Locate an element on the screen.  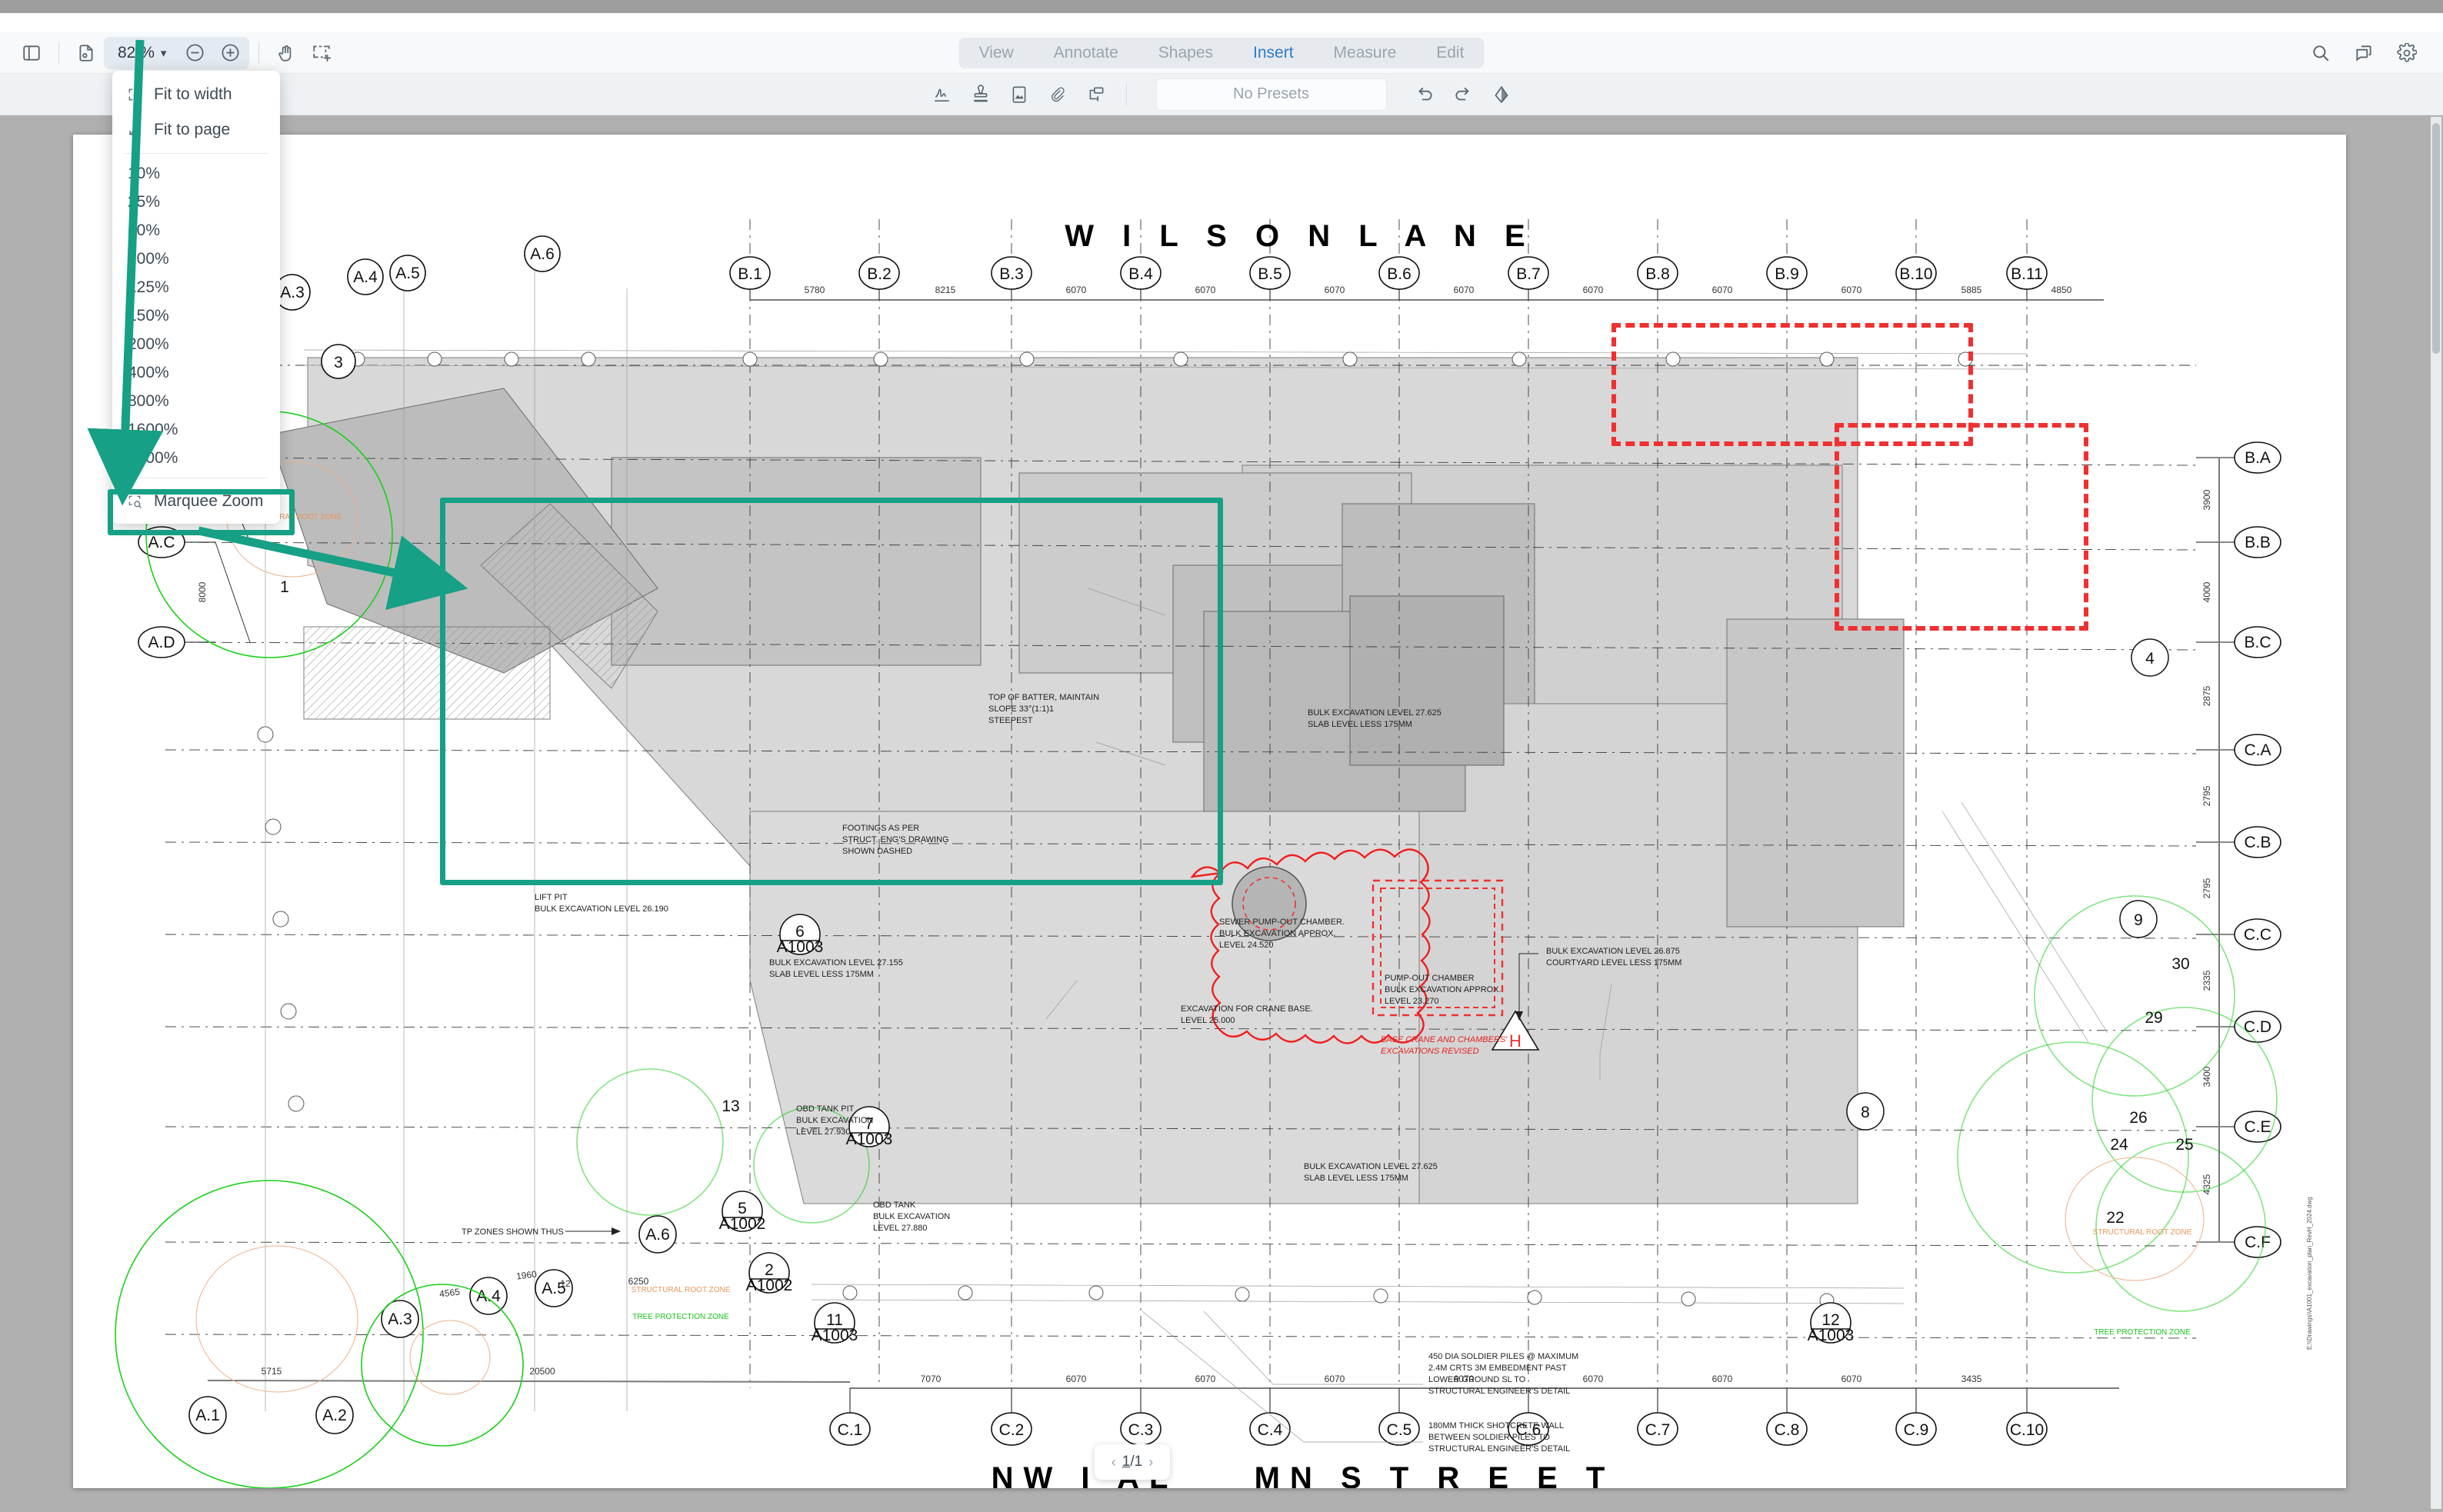
callout-icon is located at coordinates (1096, 94).